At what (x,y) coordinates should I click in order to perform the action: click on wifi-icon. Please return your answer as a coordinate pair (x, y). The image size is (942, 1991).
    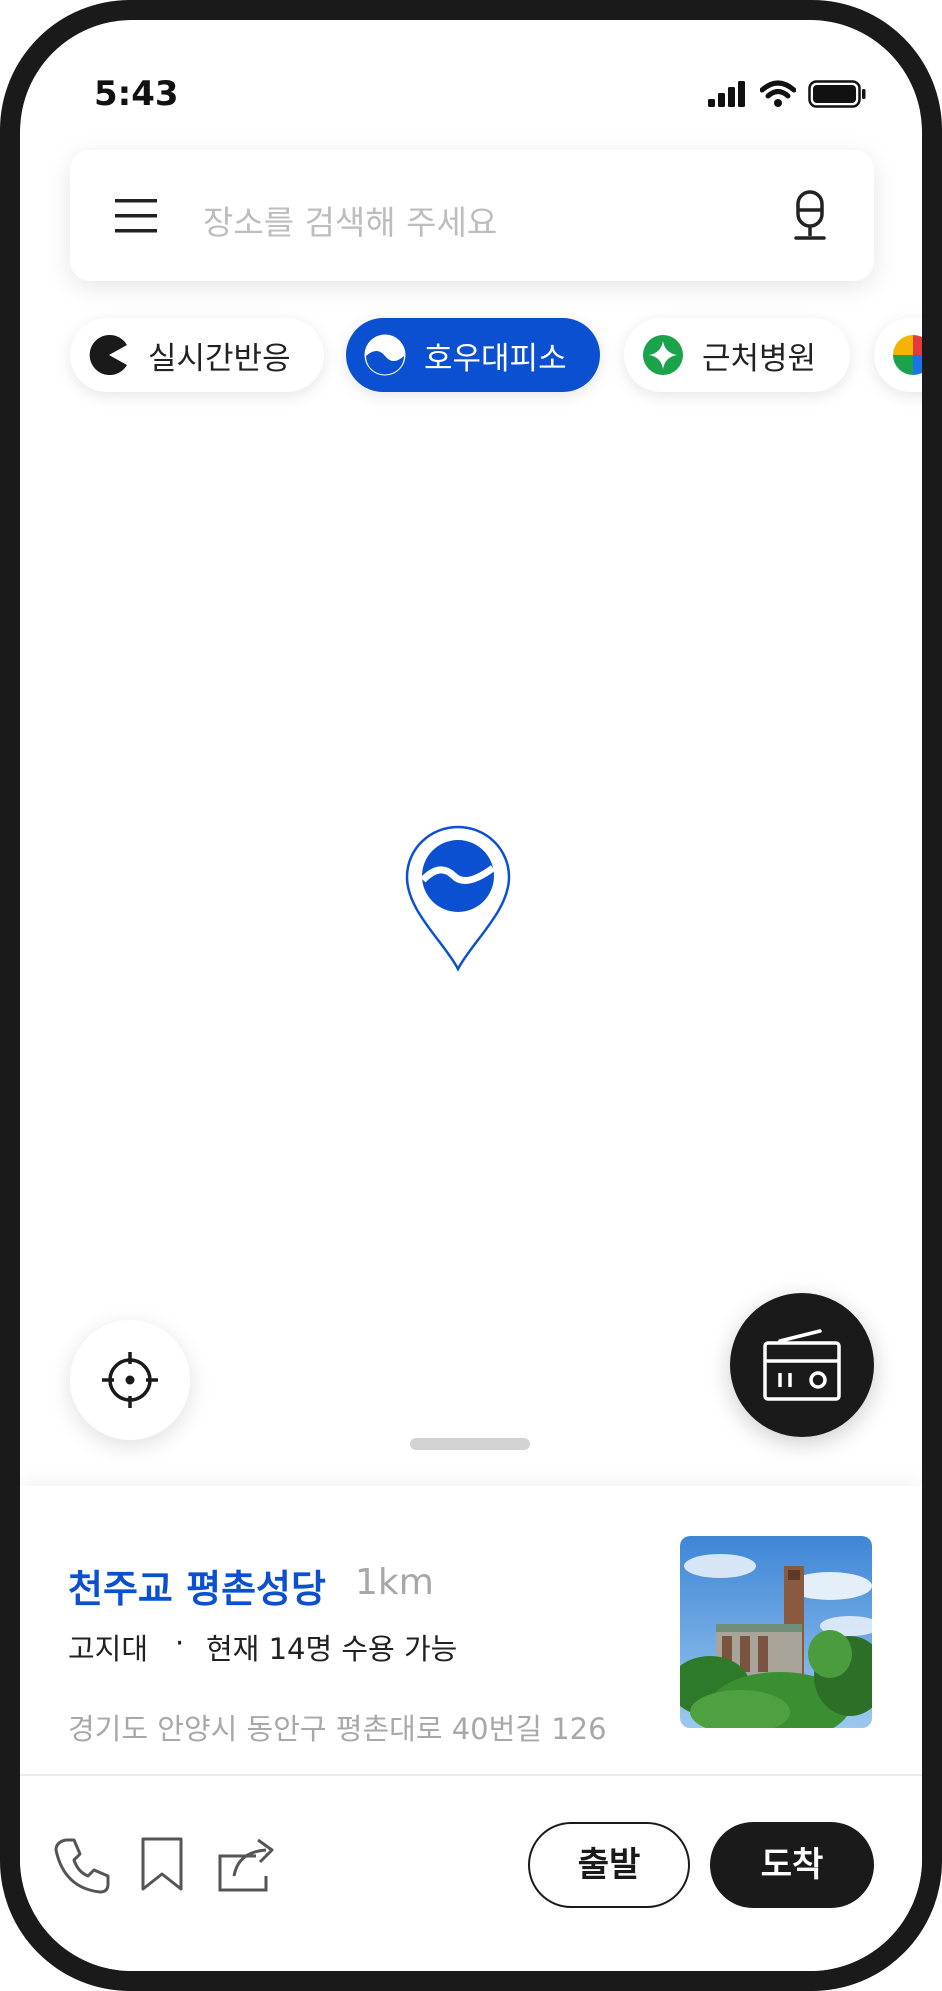
    Looking at the image, I should click on (778, 93).